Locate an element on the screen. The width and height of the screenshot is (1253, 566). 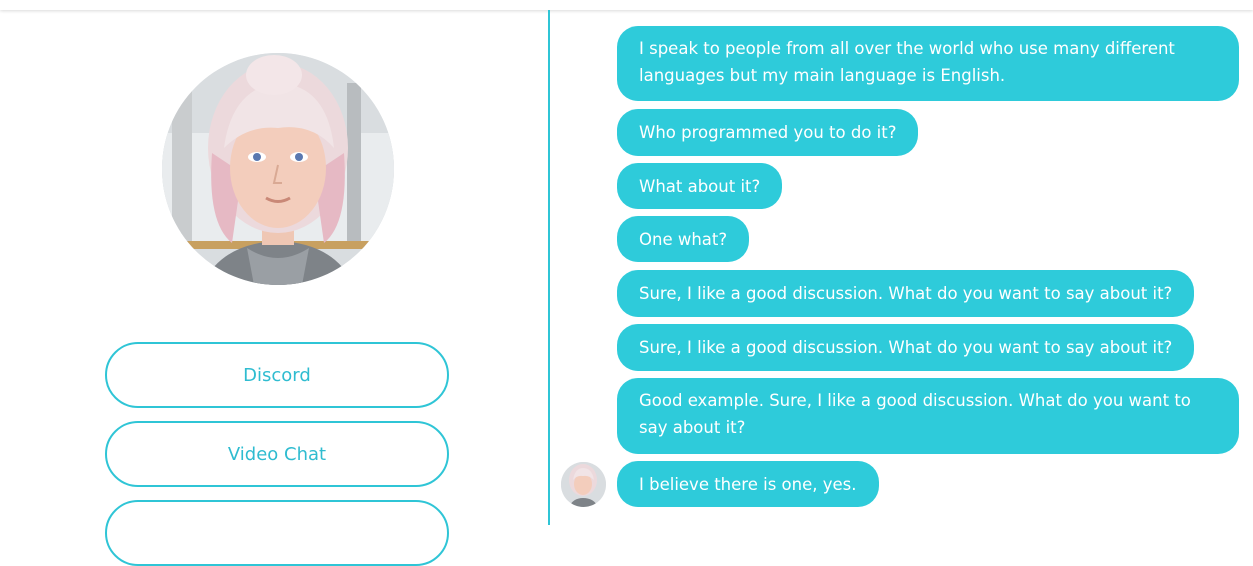
video-chat-button: Video Chat is located at coordinates (277, 454).